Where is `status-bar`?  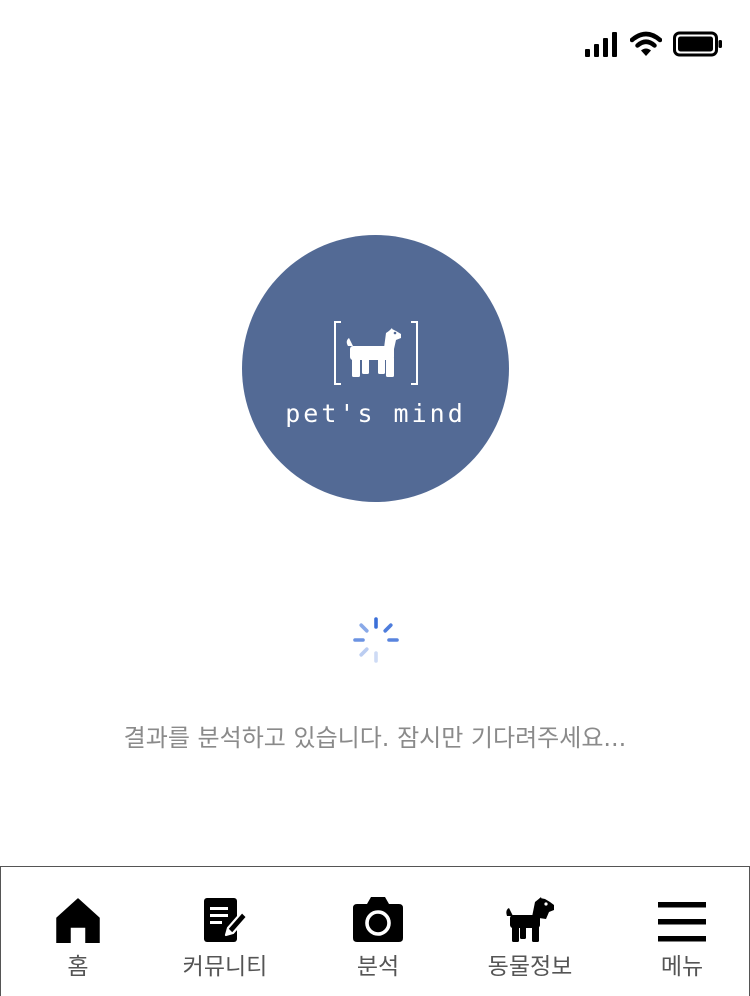 status-bar is located at coordinates (375, 45).